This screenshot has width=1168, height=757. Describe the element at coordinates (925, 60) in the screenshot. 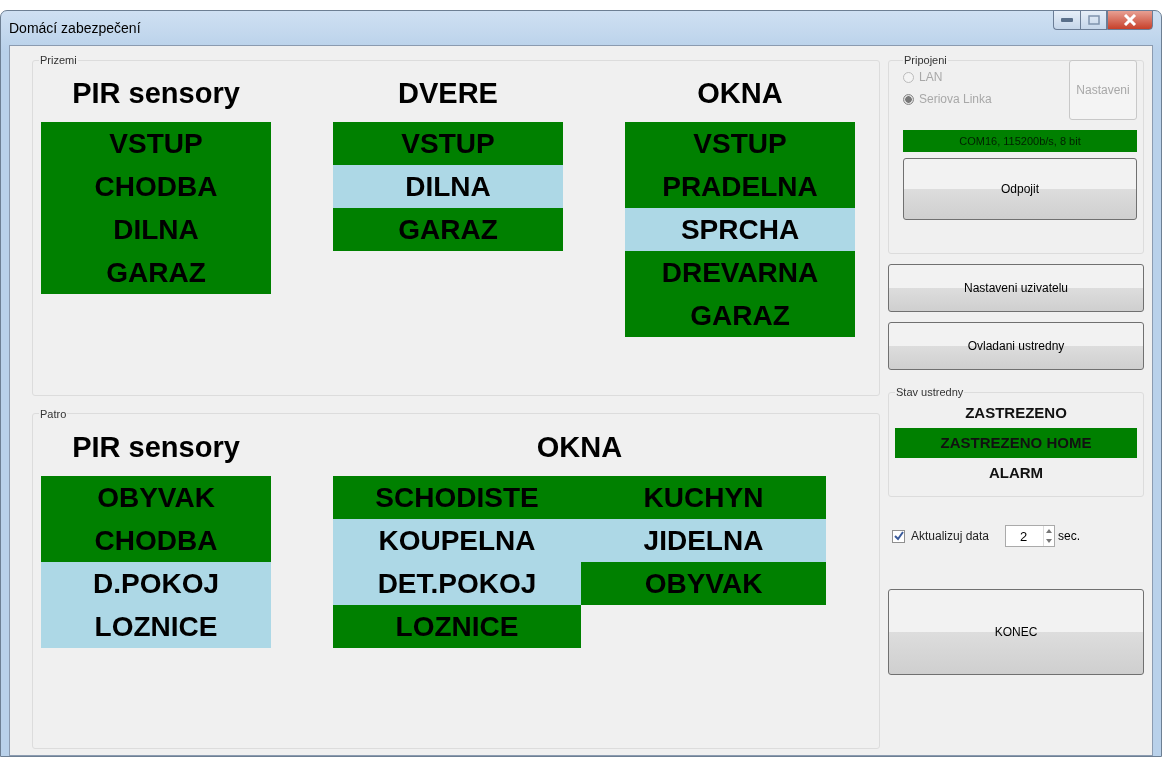

I see `group-title: Pripojeni` at that location.